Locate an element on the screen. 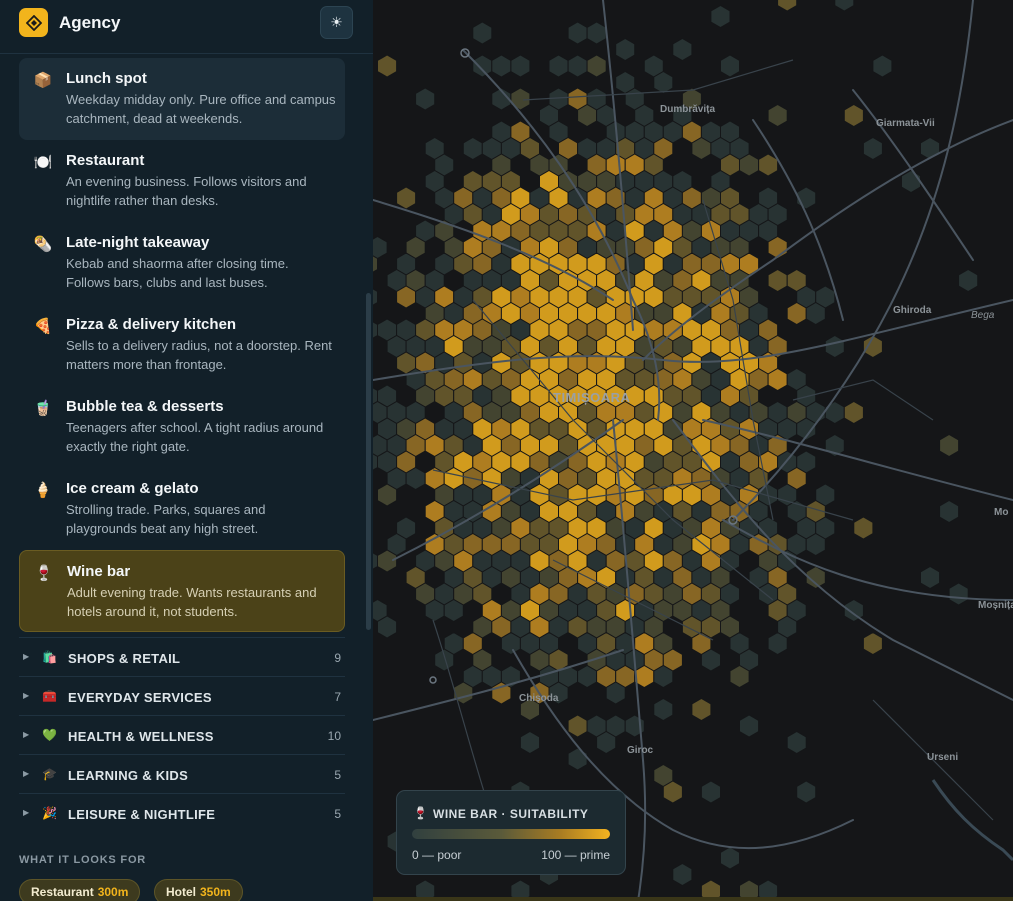  legend-min-label: 0 — poor is located at coordinates (437, 855).